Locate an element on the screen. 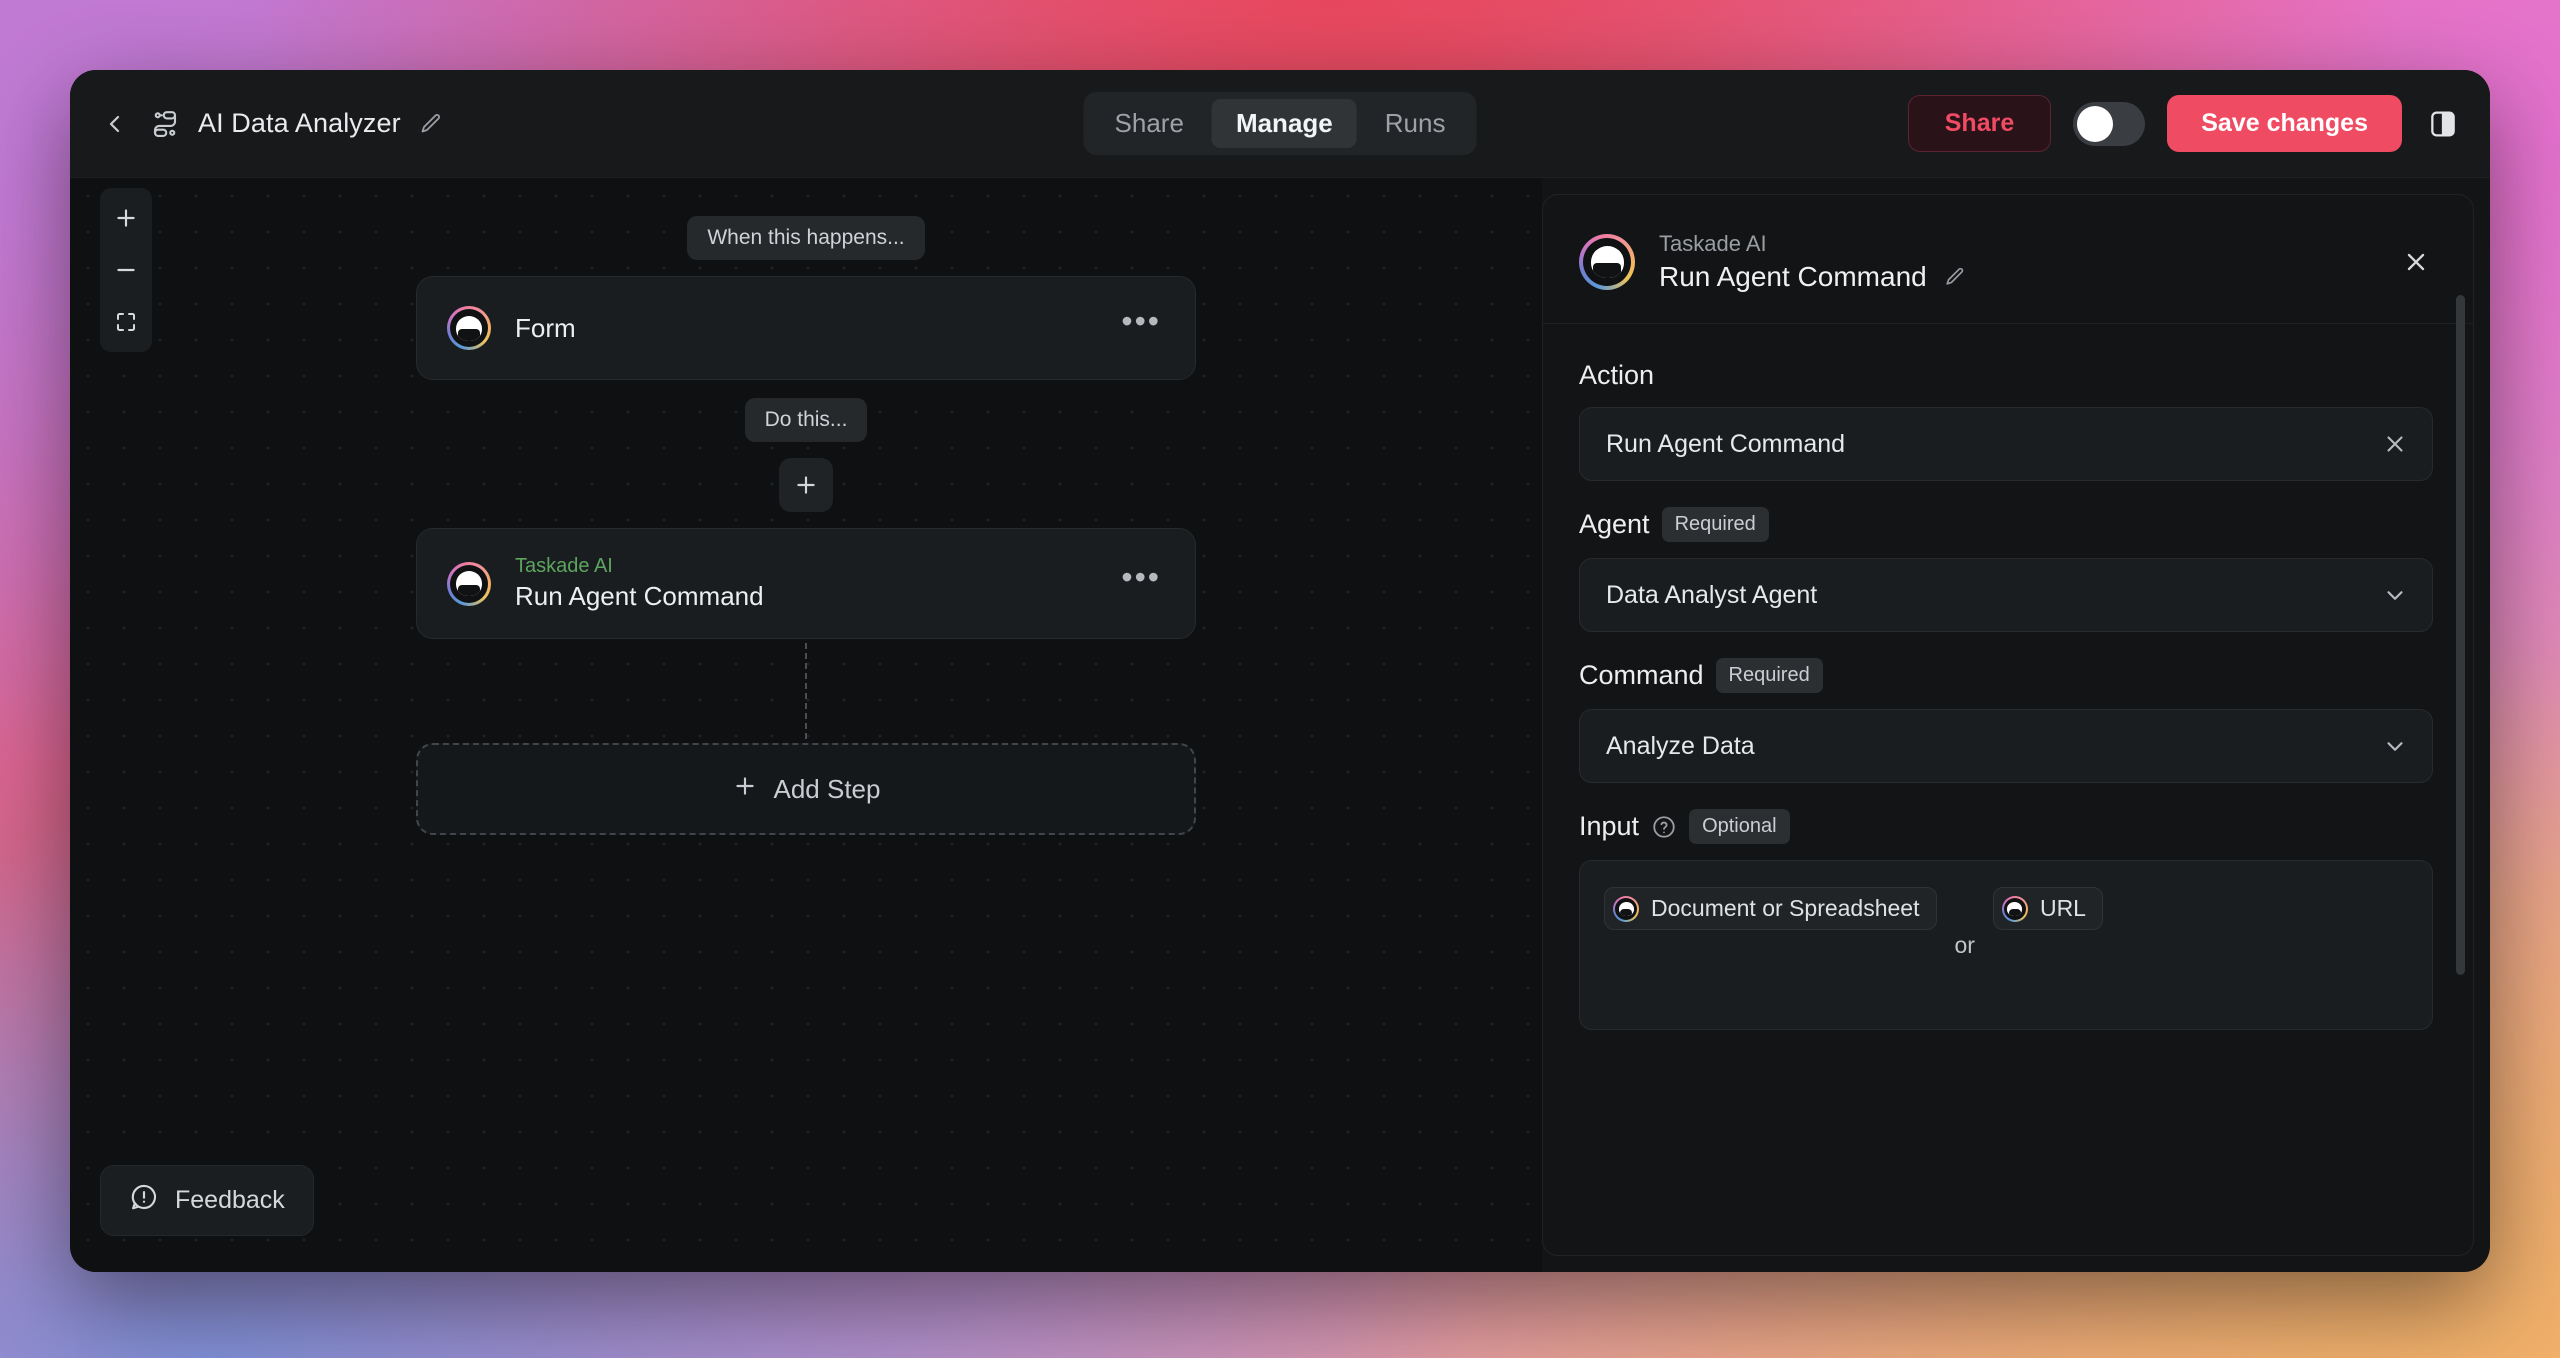  command-label-row: Command Required is located at coordinates (2006, 675).